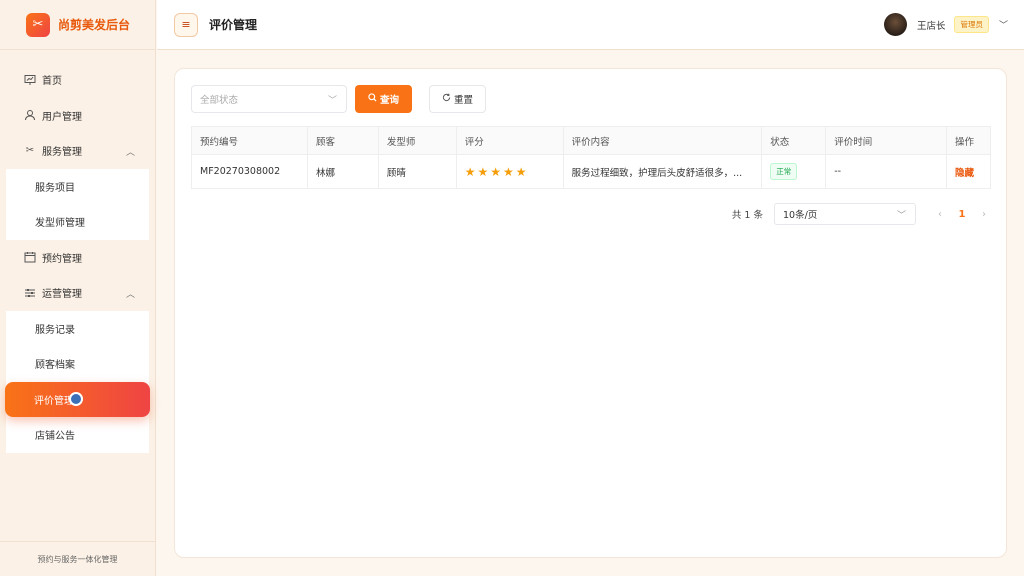 This screenshot has height=576, width=1024. What do you see at coordinates (77, 435) in the screenshot?
I see `sidebar-item-notices: 店铺公告` at bounding box center [77, 435].